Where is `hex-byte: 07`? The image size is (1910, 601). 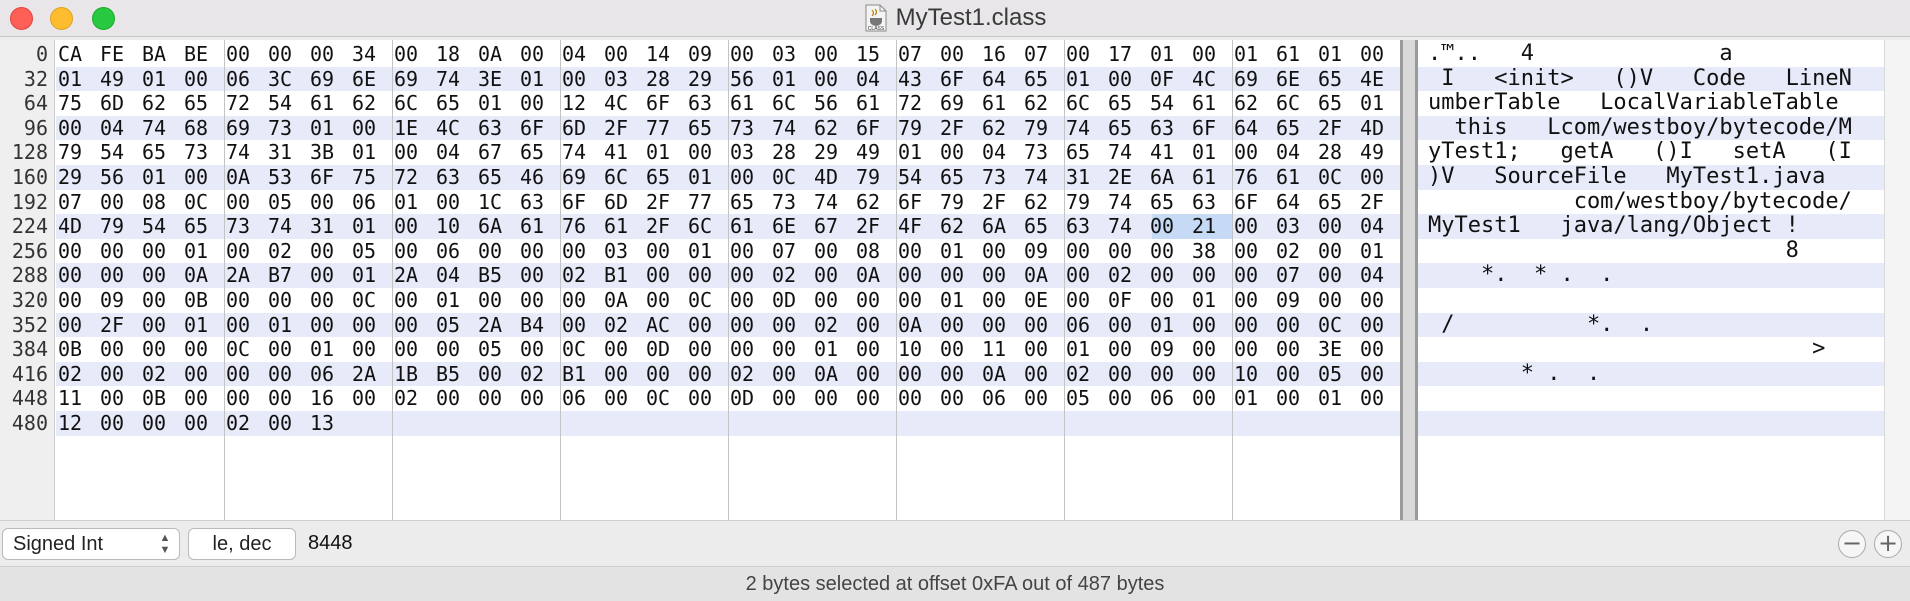 hex-byte: 07 is located at coordinates (791, 251).